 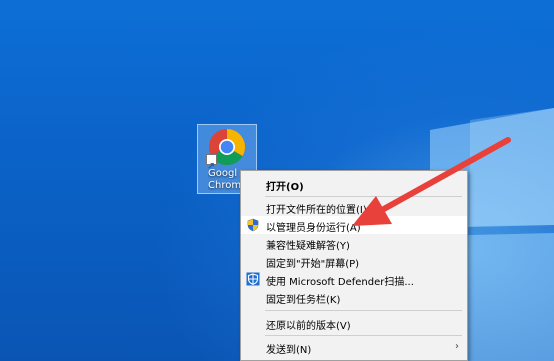 I want to click on menu-item-open-file-location: 打开文件所在的位置(I), so click(x=354, y=207).